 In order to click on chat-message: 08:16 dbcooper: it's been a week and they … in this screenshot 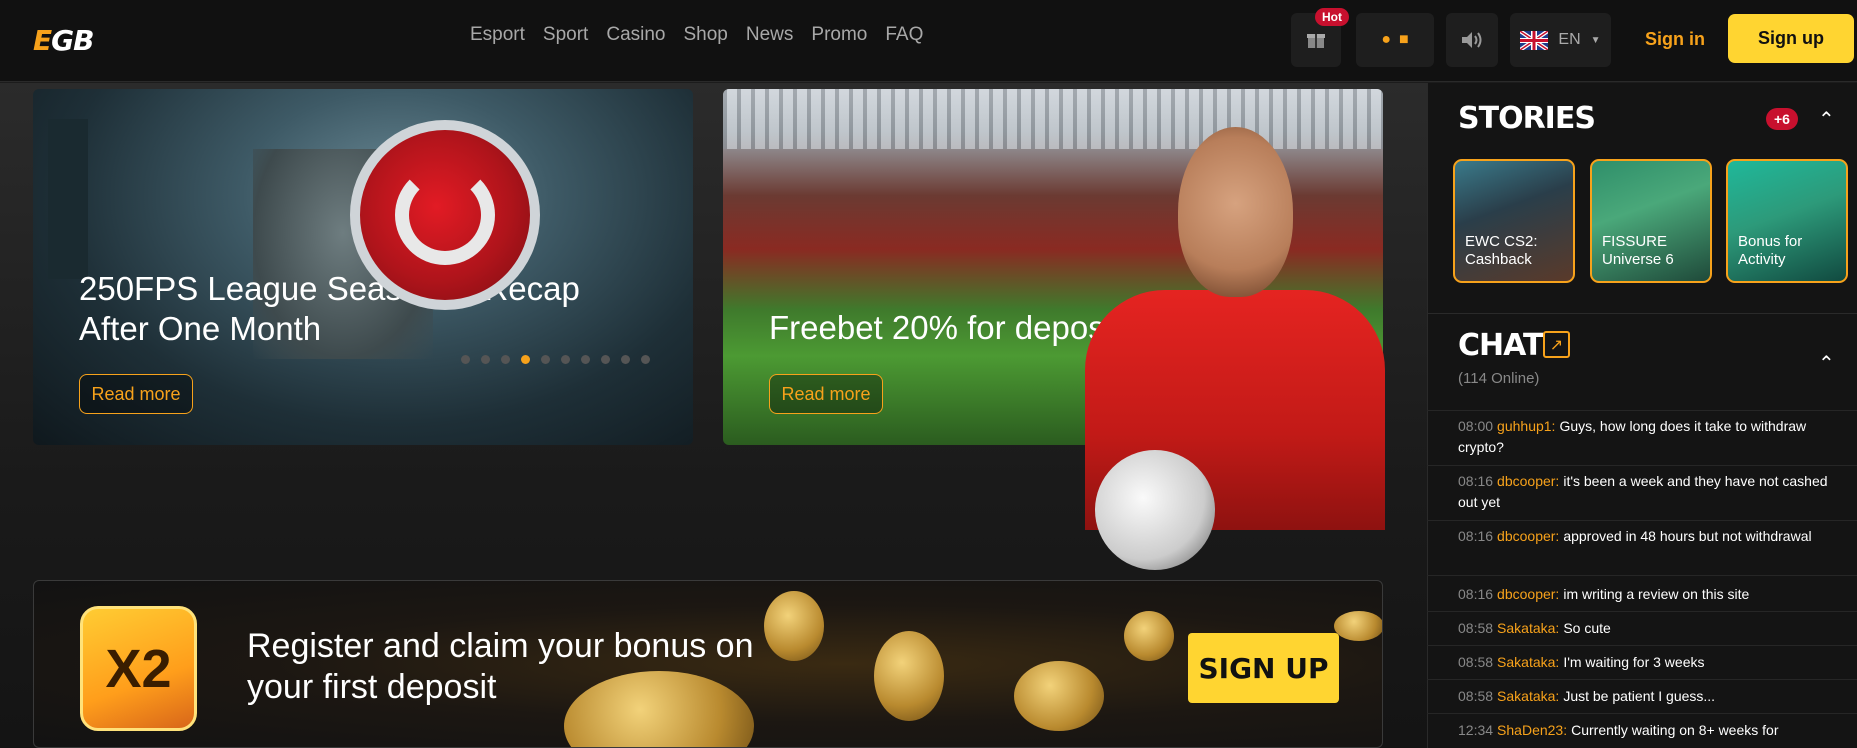, I will do `click(1648, 492)`.